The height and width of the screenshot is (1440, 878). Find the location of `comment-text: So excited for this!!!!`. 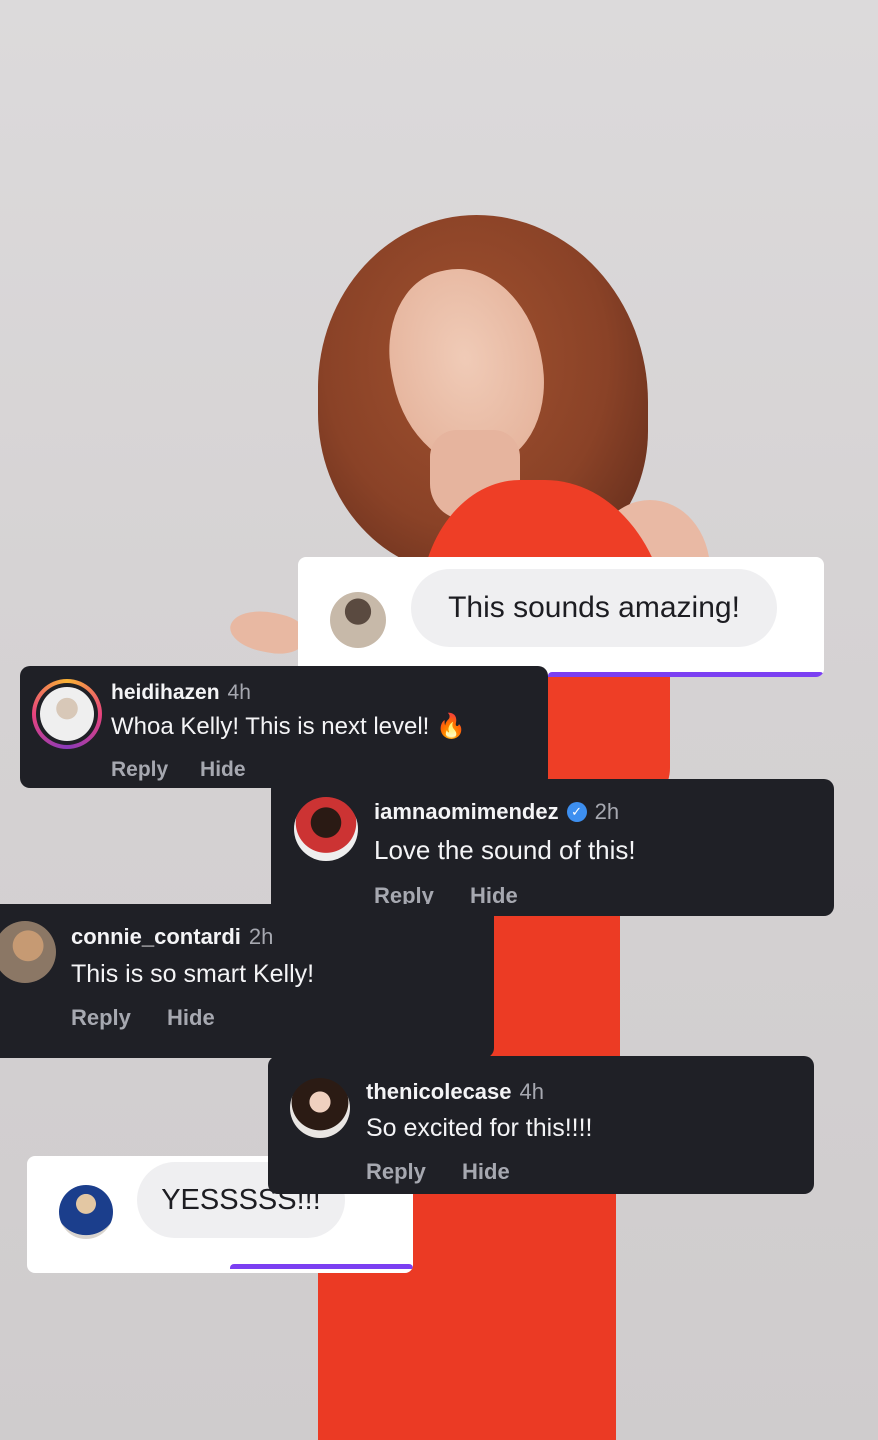

comment-text: So excited for this!!!! is located at coordinates (479, 1128).